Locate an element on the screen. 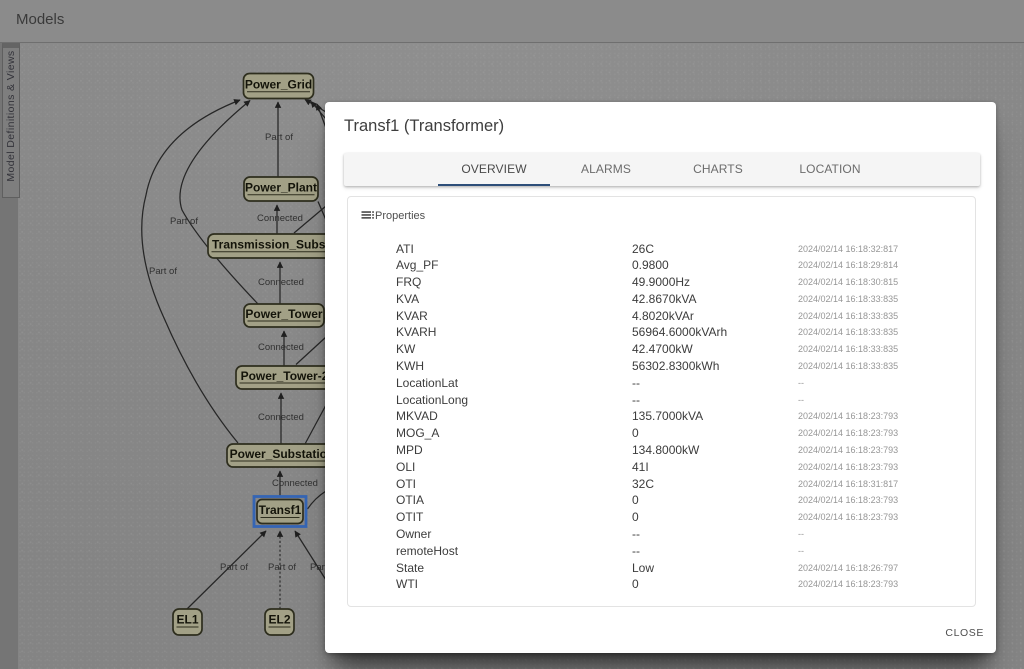  svg-text: Power_Grid is located at coordinates (278, 85).